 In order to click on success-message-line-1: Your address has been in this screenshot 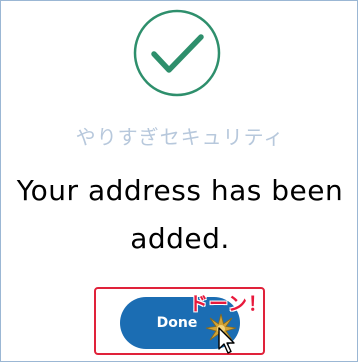, I will do `click(180, 190)`.